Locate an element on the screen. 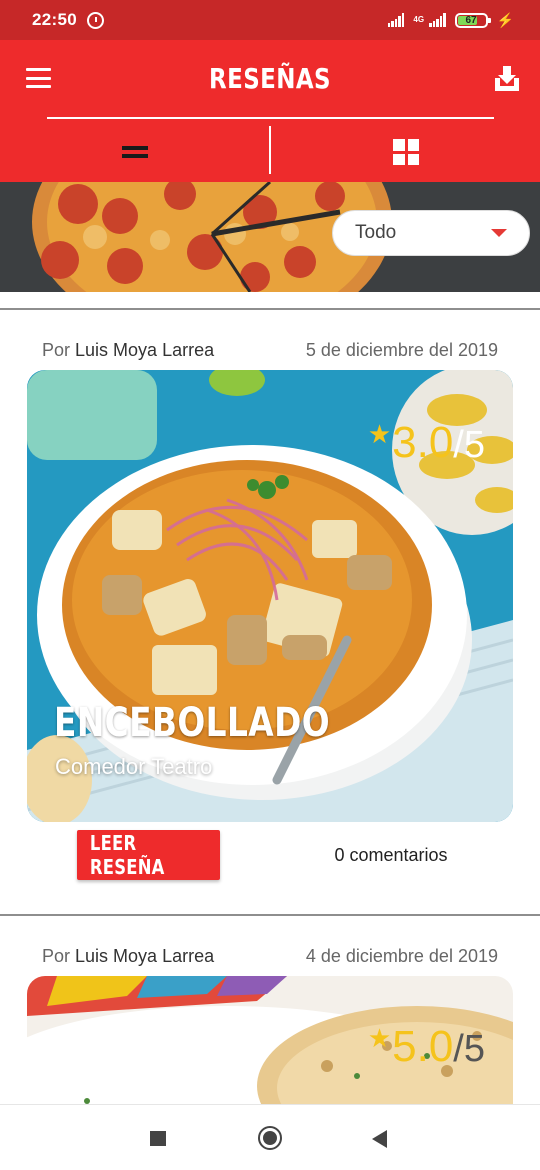 The height and width of the screenshot is (1170, 540). recent-apps-icon is located at coordinates (158, 1138).